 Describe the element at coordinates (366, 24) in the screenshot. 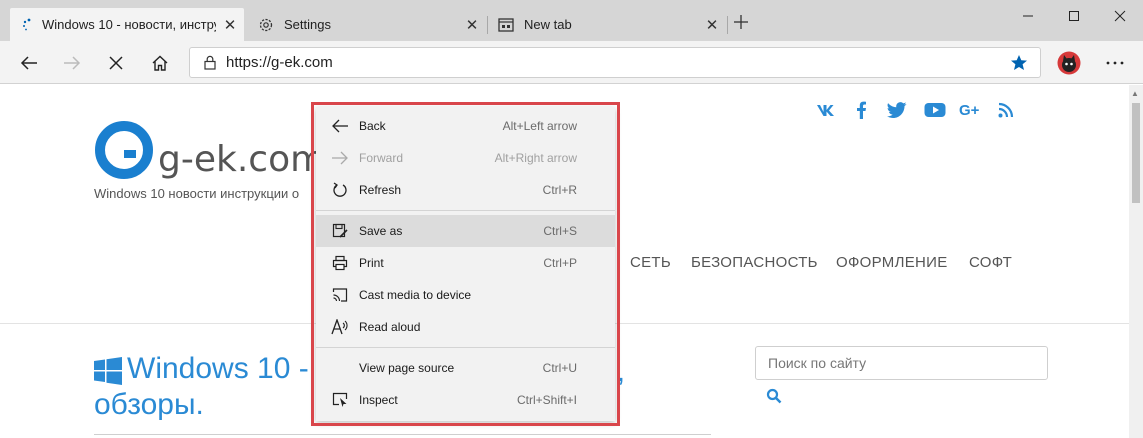

I see `tab-settings: Settings ✕` at that location.